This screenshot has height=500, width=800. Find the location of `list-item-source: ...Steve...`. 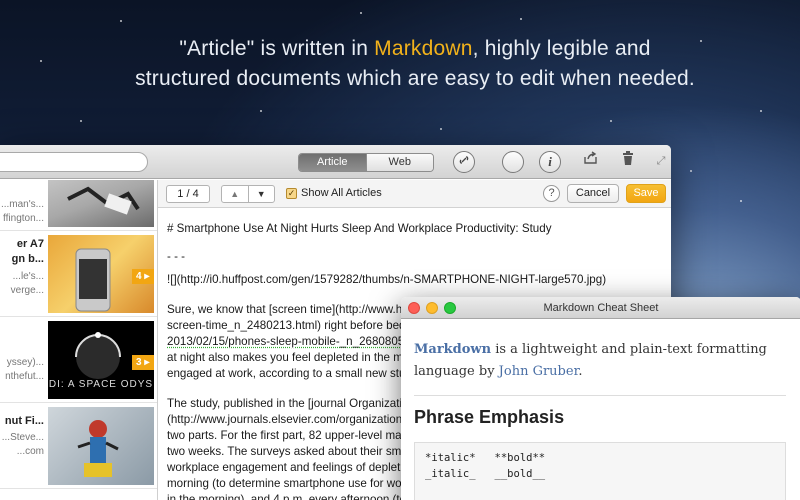

list-item-source: ...Steve... is located at coordinates (22, 437).